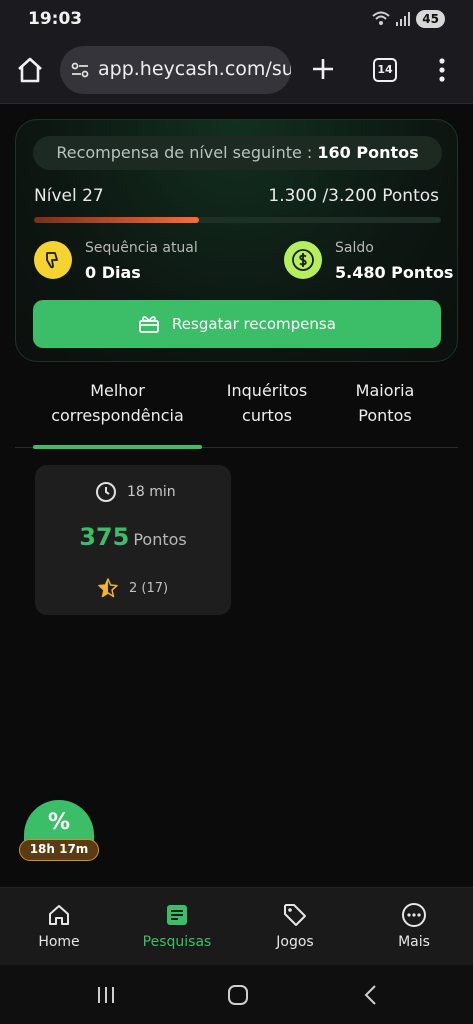 This screenshot has height=1024, width=473. Describe the element at coordinates (184, 152) in the screenshot. I see `next-reward-label: Recompensa de nível seguinte :` at that location.